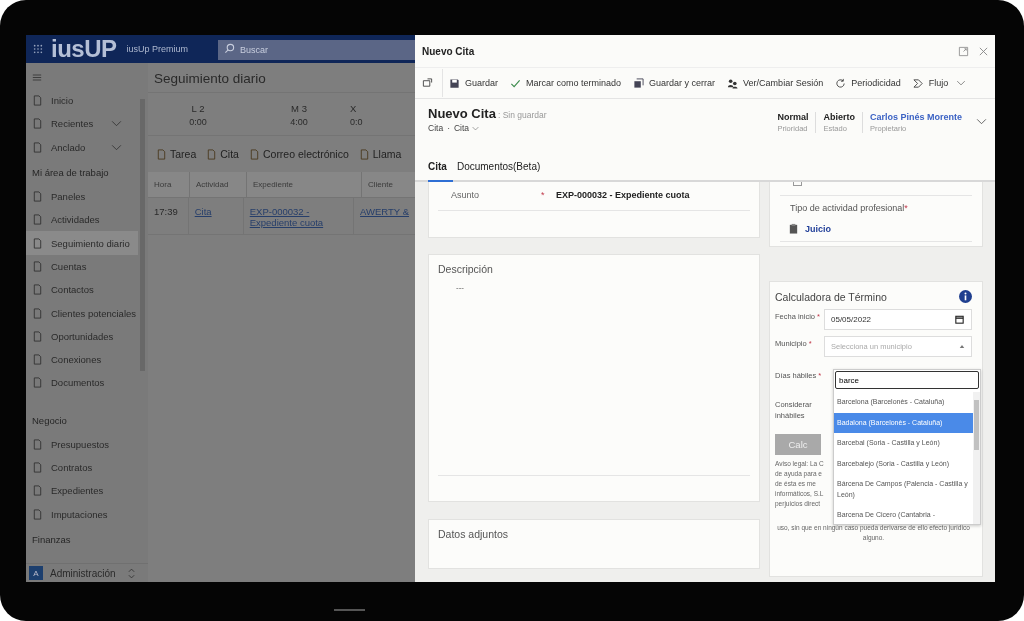  What do you see at coordinates (353, 108) in the screenshot?
I see `day-label: X` at bounding box center [353, 108].